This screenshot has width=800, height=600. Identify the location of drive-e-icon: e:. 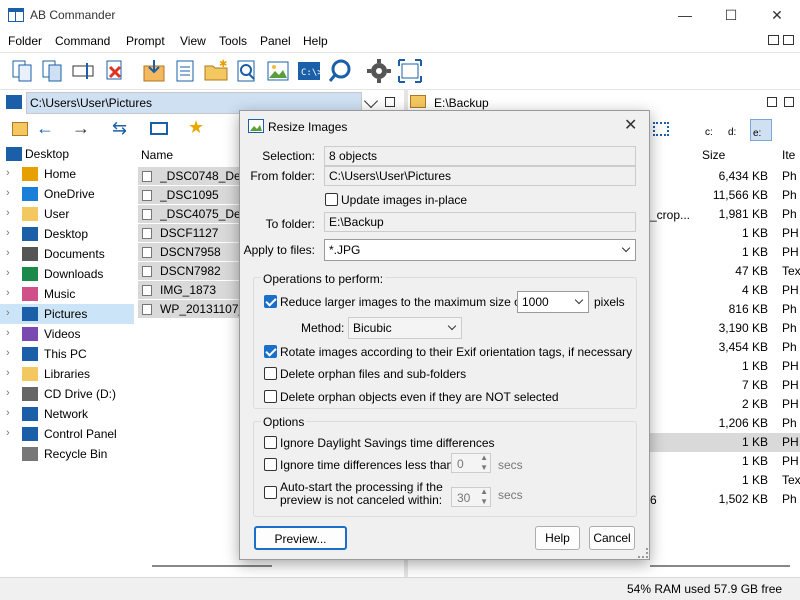
(761, 130).